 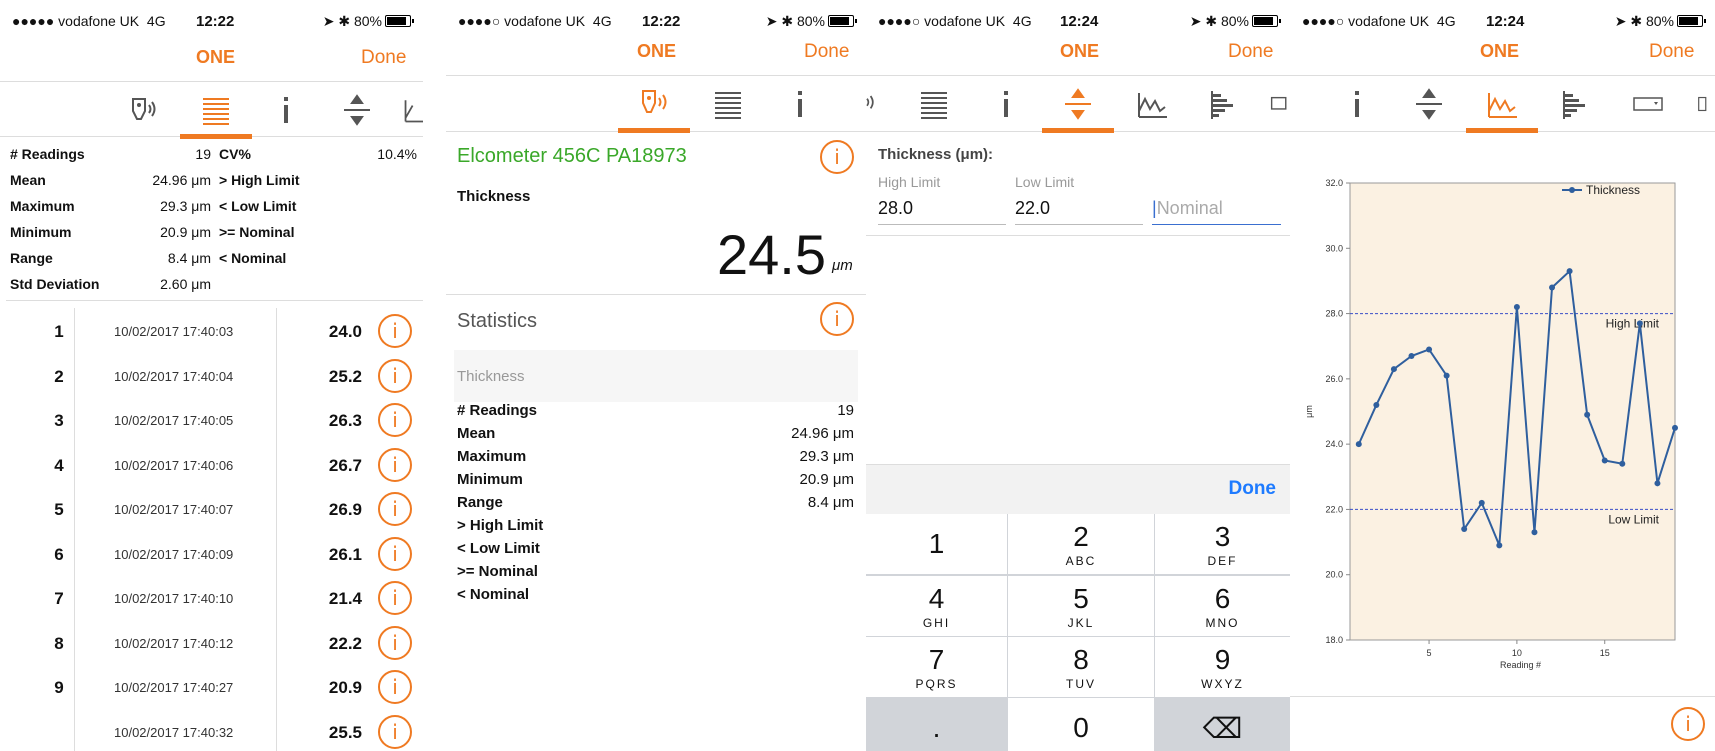 I want to click on stat-value: 19, so click(x=845, y=410).